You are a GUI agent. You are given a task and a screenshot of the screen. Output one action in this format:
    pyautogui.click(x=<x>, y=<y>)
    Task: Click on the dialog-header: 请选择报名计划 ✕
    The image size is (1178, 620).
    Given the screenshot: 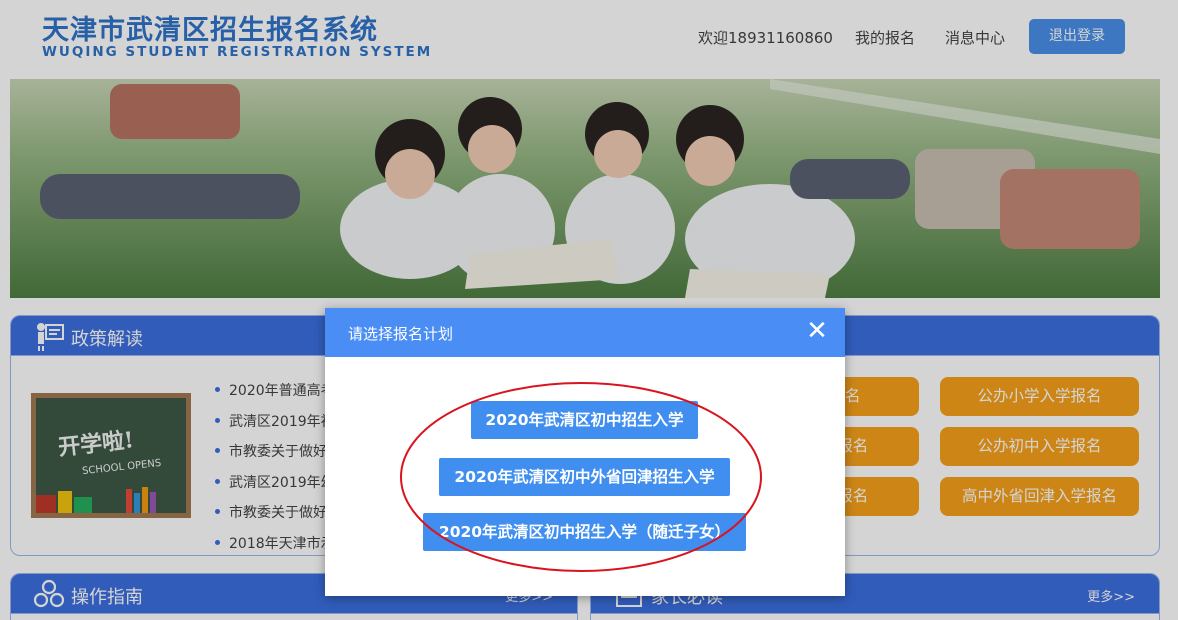 What is the action you would take?
    pyautogui.click(x=585, y=332)
    